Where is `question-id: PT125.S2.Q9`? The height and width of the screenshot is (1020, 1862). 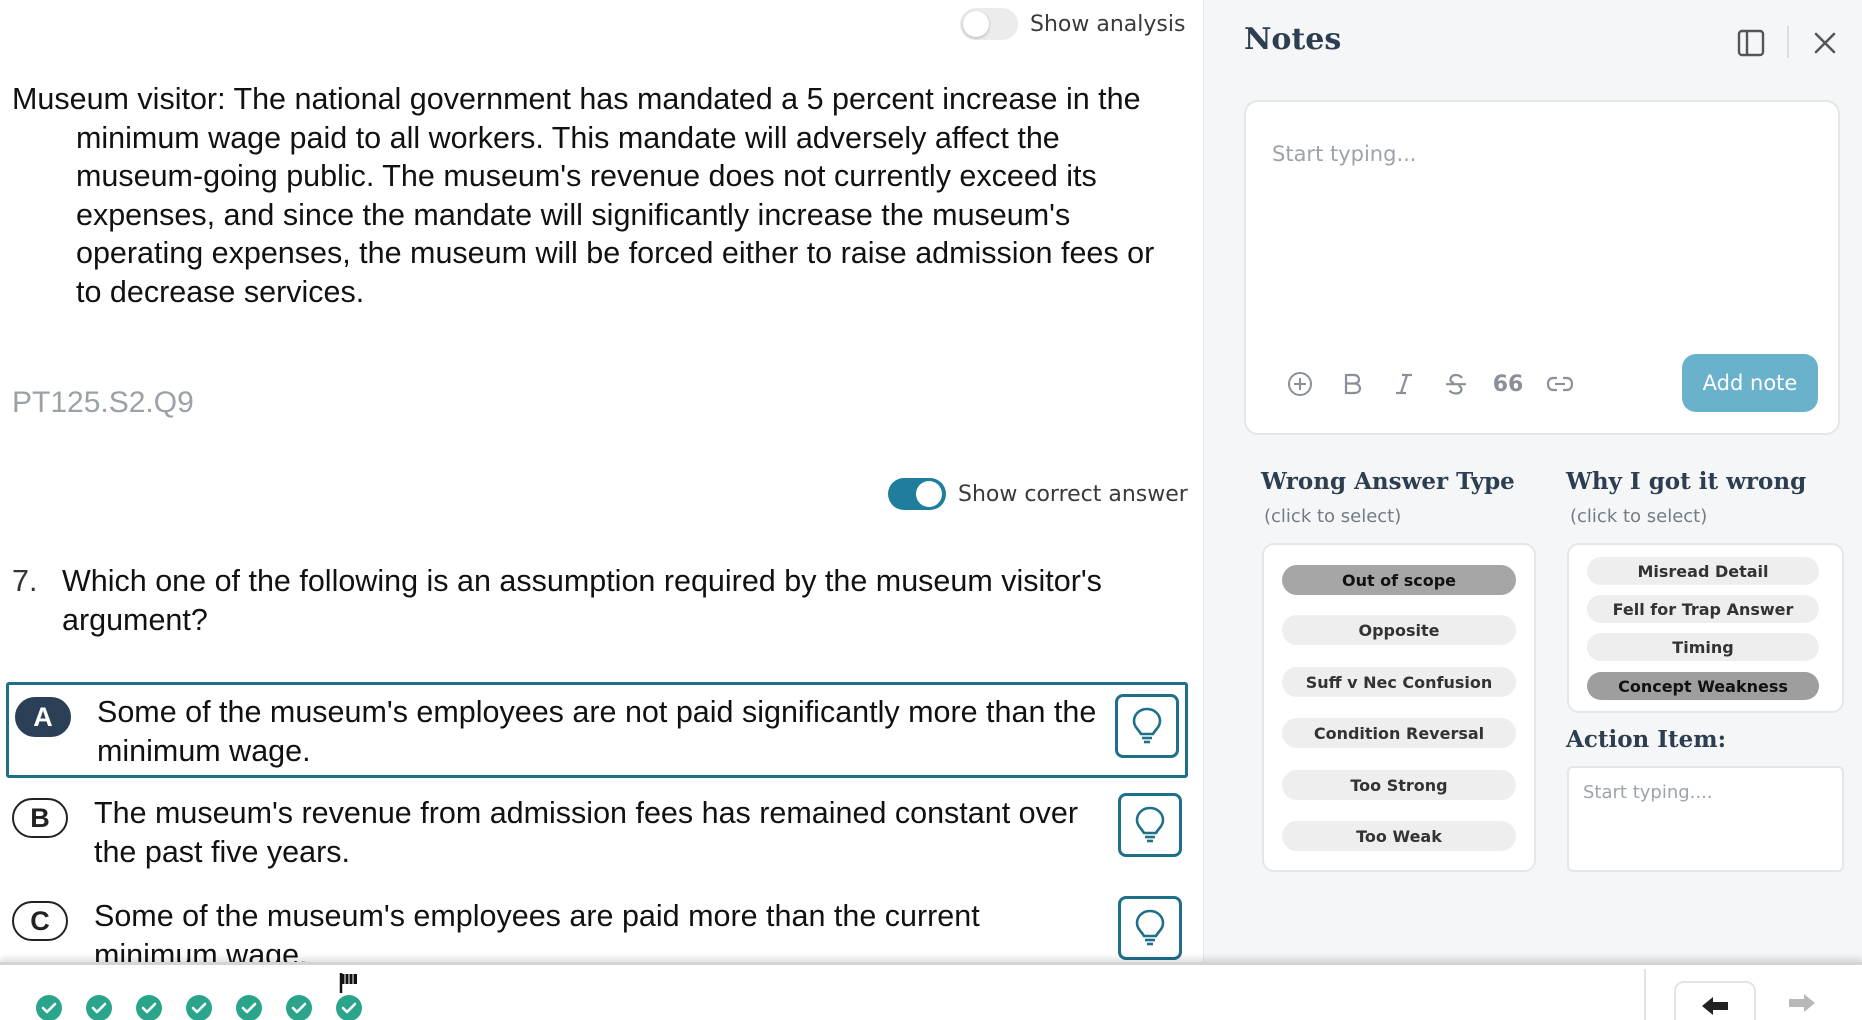
question-id: PT125.S2.Q9 is located at coordinates (103, 402).